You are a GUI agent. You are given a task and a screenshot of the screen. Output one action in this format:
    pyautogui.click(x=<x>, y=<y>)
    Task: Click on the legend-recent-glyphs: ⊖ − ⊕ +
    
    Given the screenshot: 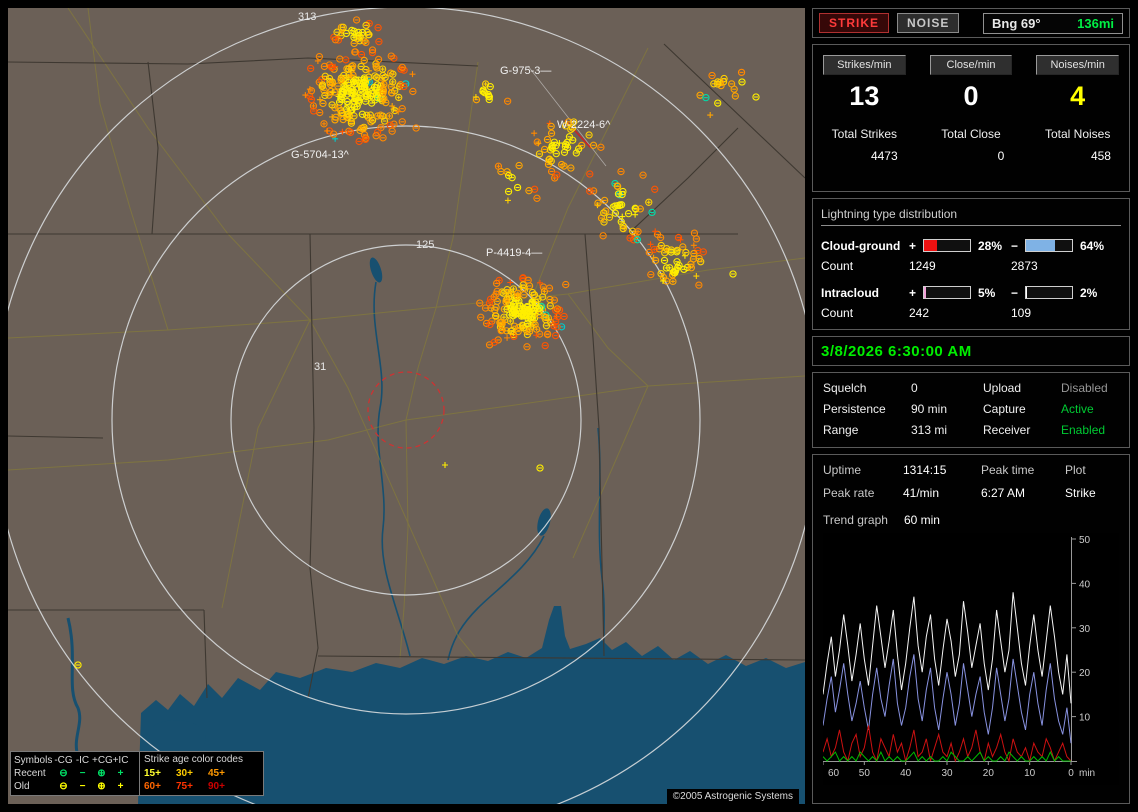 What is the action you would take?
    pyautogui.click(x=91, y=773)
    